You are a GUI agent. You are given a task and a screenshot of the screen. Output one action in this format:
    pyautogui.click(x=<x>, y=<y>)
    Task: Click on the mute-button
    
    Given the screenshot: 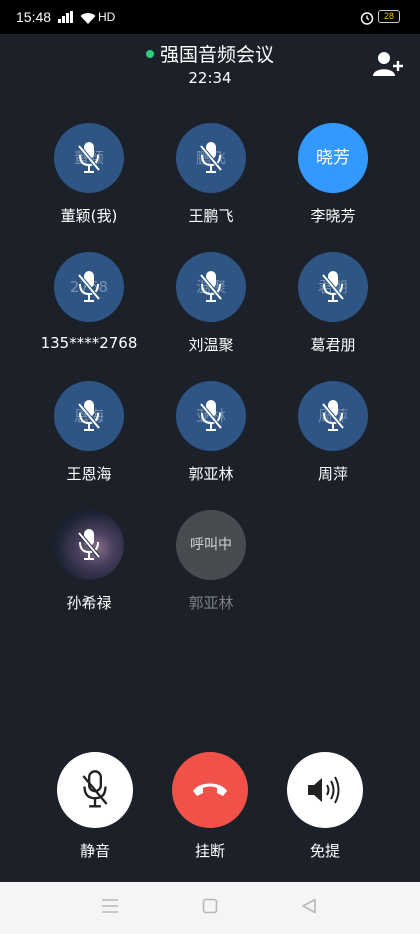 What is the action you would take?
    pyautogui.click(x=95, y=790)
    